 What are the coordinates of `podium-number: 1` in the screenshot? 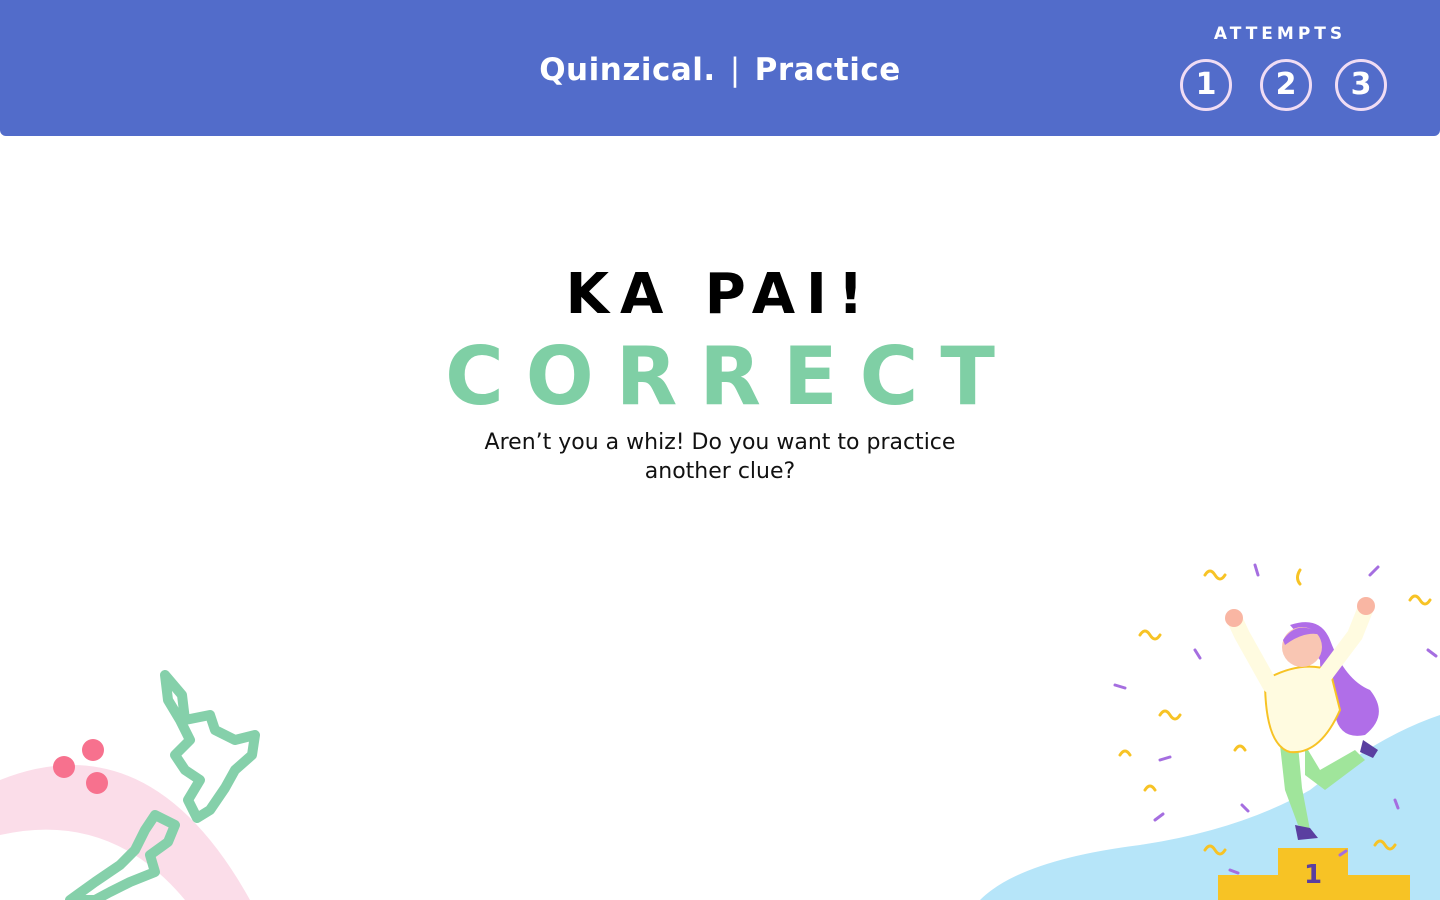 It's located at (1313, 875).